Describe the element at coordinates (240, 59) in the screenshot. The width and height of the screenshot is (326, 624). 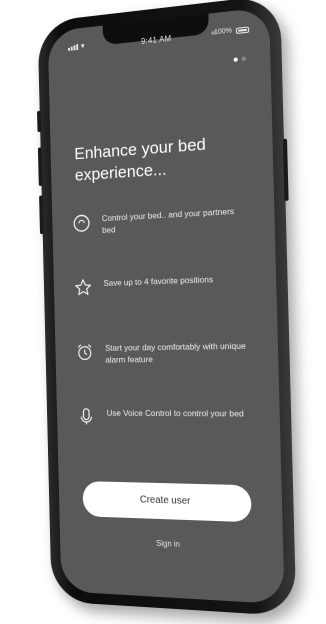
I see `page-indicator` at that location.